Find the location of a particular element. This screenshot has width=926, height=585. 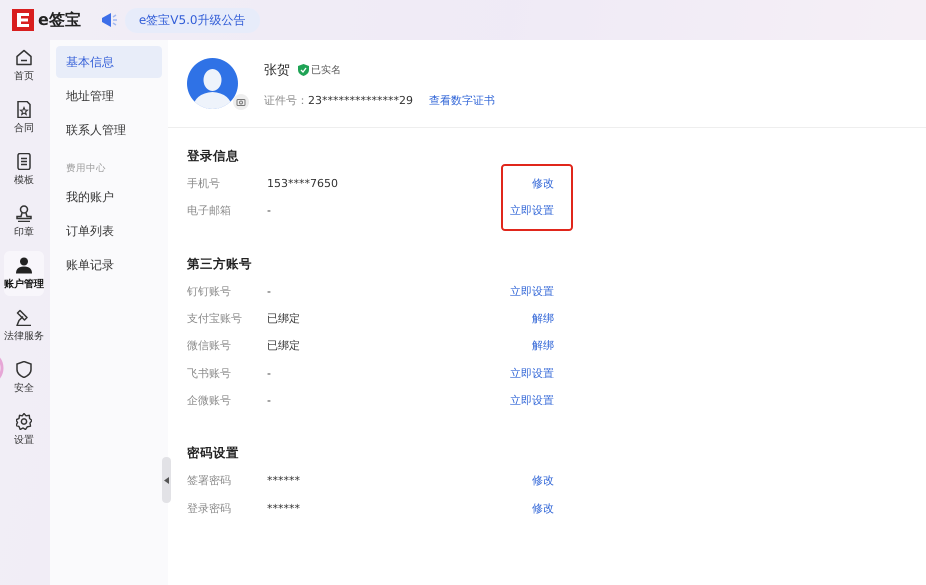

field-value: 153****7650 is located at coordinates (303, 183).